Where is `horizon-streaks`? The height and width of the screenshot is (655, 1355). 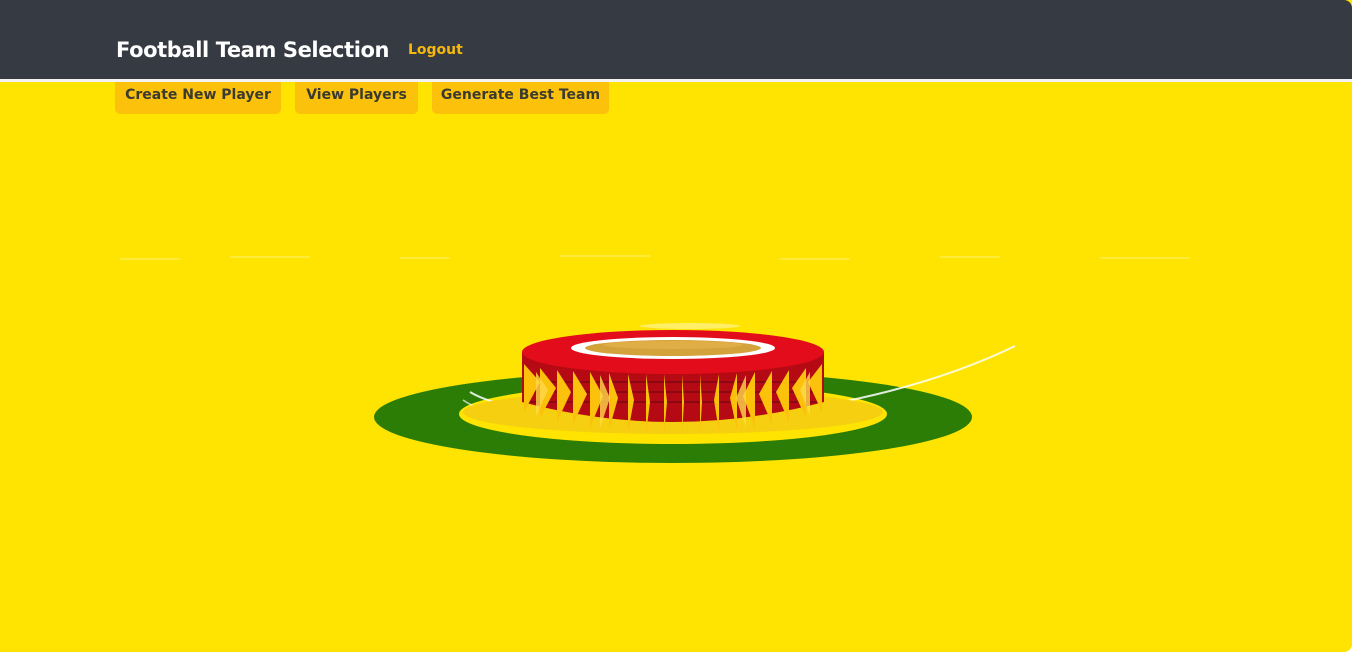
horizon-streaks is located at coordinates (655, 257).